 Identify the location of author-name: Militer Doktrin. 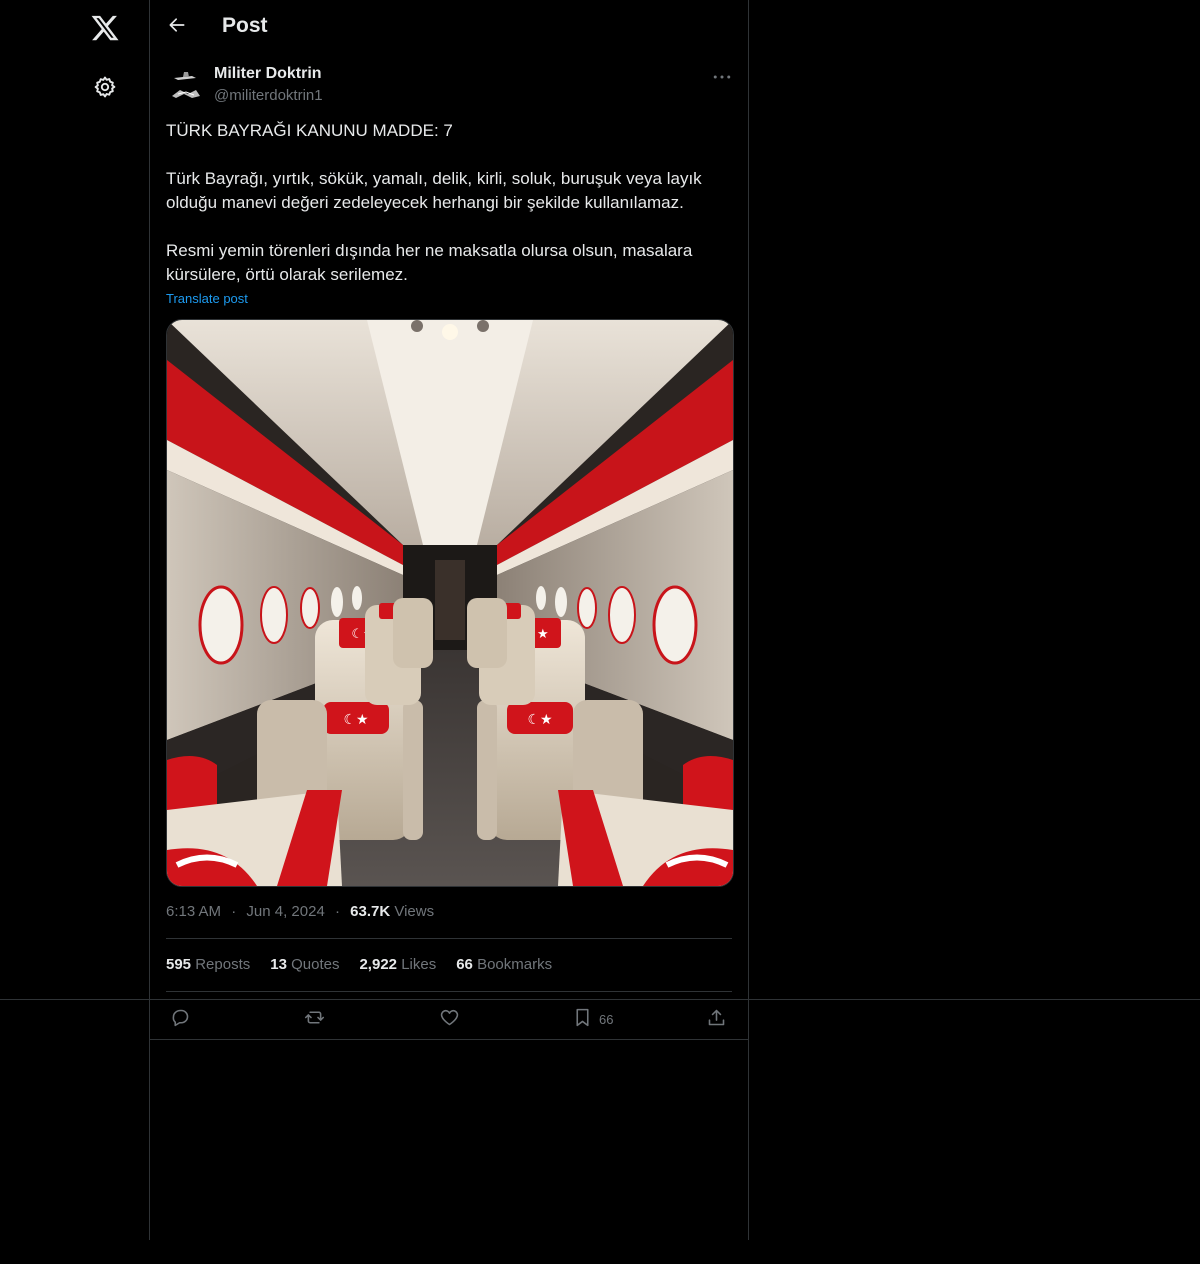
(268, 74).